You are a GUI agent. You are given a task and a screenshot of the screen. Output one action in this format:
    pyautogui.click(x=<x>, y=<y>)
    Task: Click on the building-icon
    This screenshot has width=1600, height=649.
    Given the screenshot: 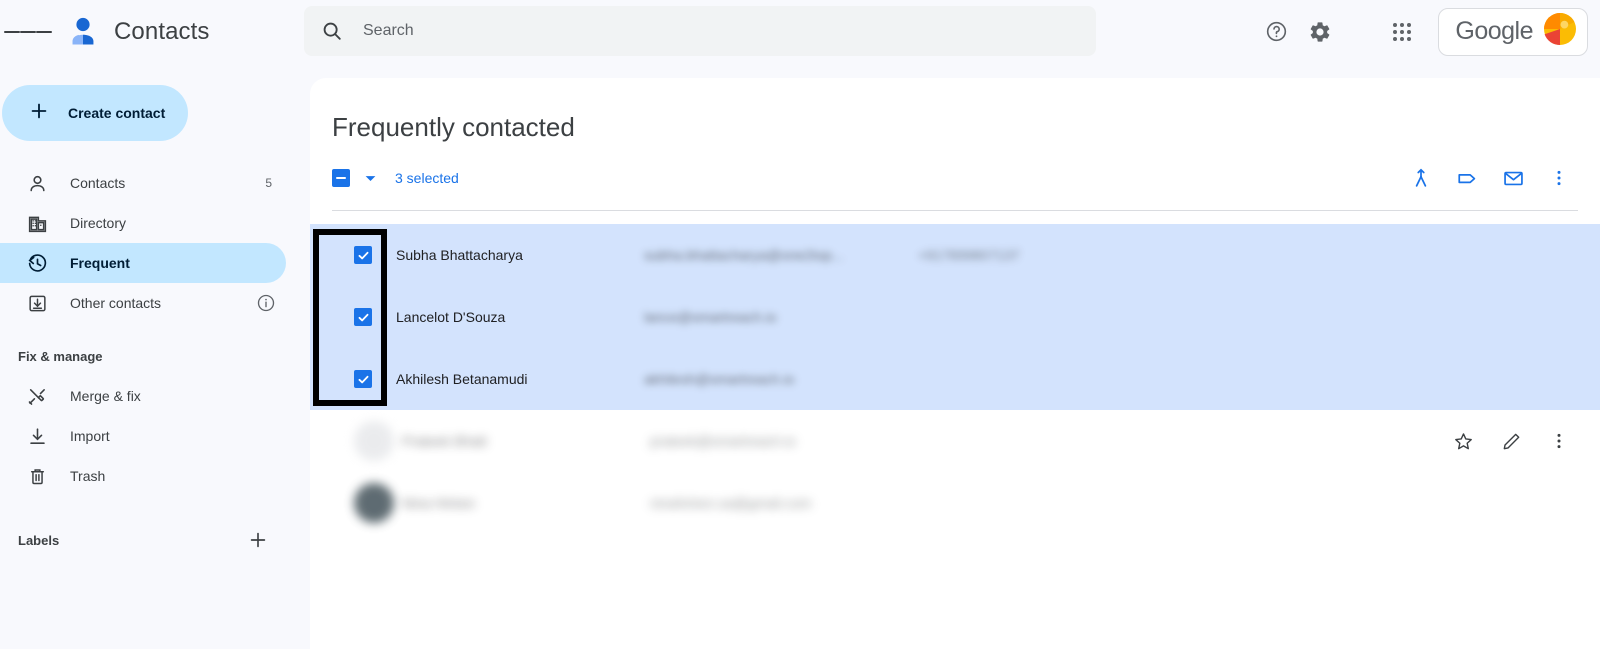 What is the action you would take?
    pyautogui.click(x=37, y=223)
    